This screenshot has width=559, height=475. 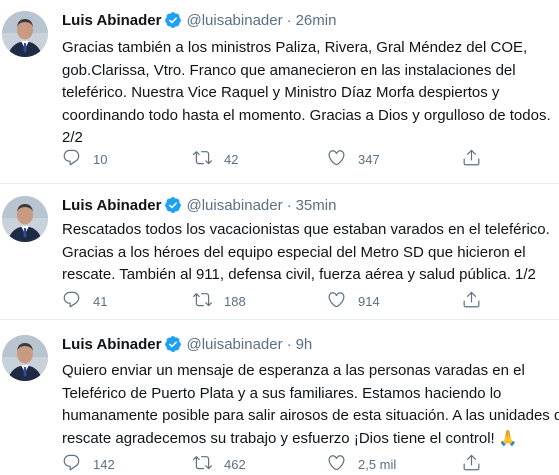 I want to click on retweet-count: 42, so click(x=231, y=159).